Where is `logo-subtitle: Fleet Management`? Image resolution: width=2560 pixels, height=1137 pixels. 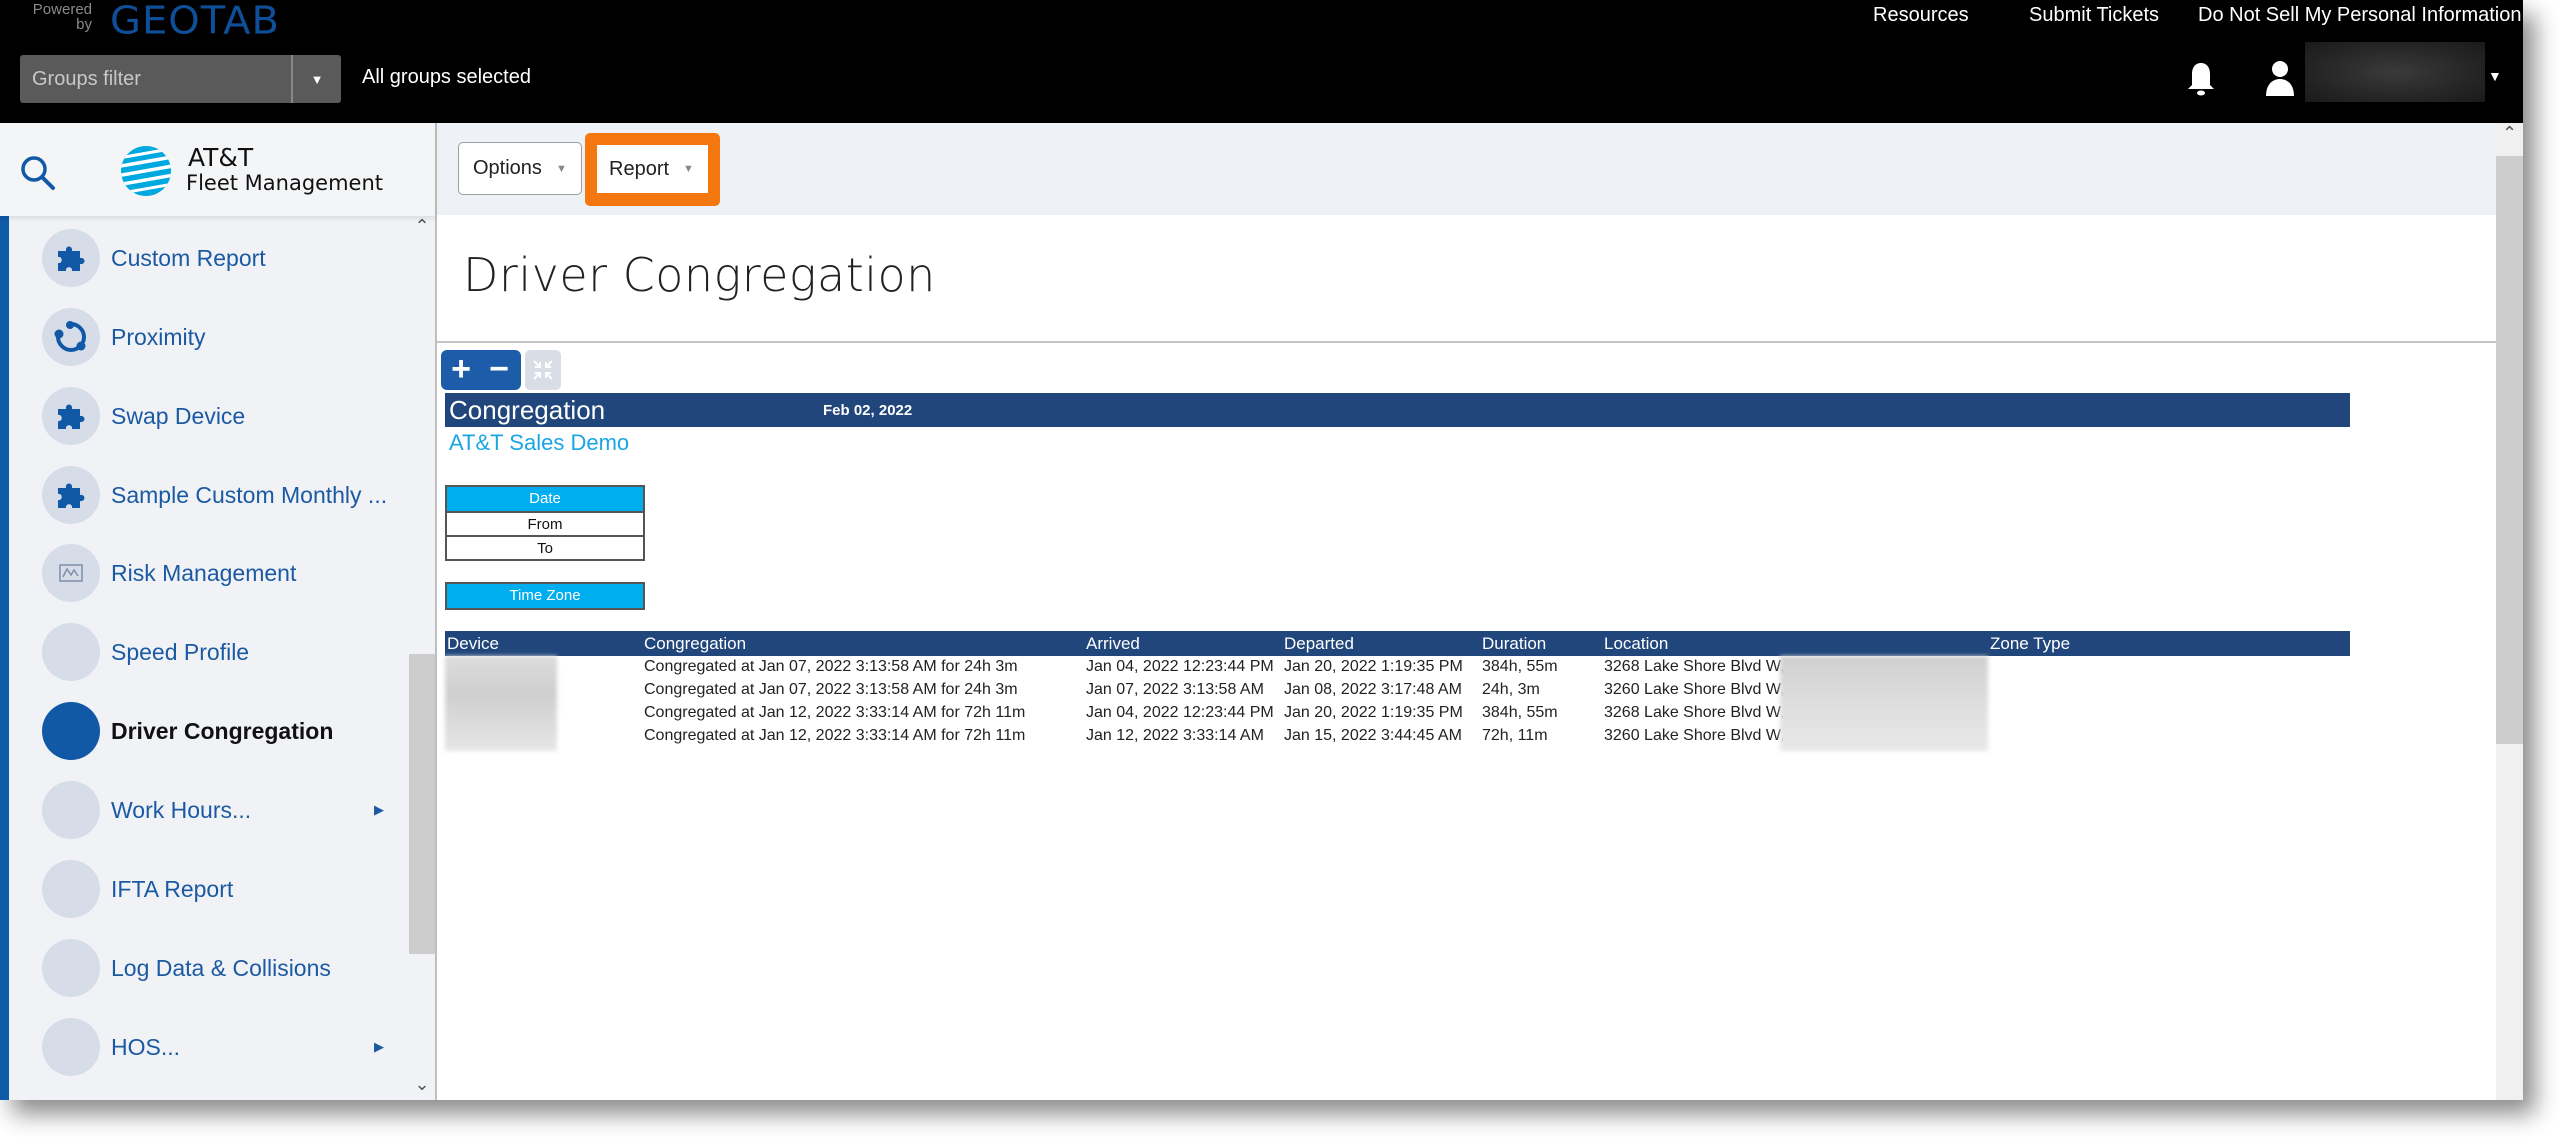 logo-subtitle: Fleet Management is located at coordinates (284, 183).